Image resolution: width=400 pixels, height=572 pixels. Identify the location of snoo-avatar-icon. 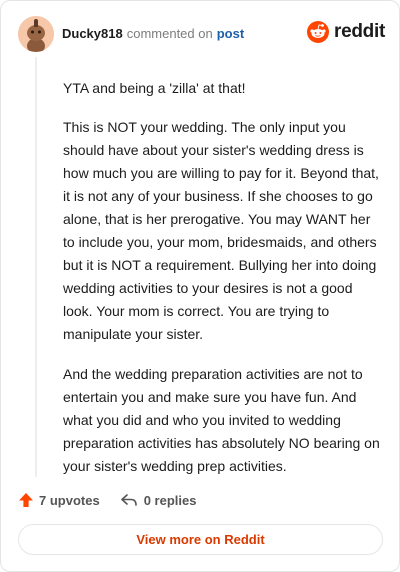
(36, 34).